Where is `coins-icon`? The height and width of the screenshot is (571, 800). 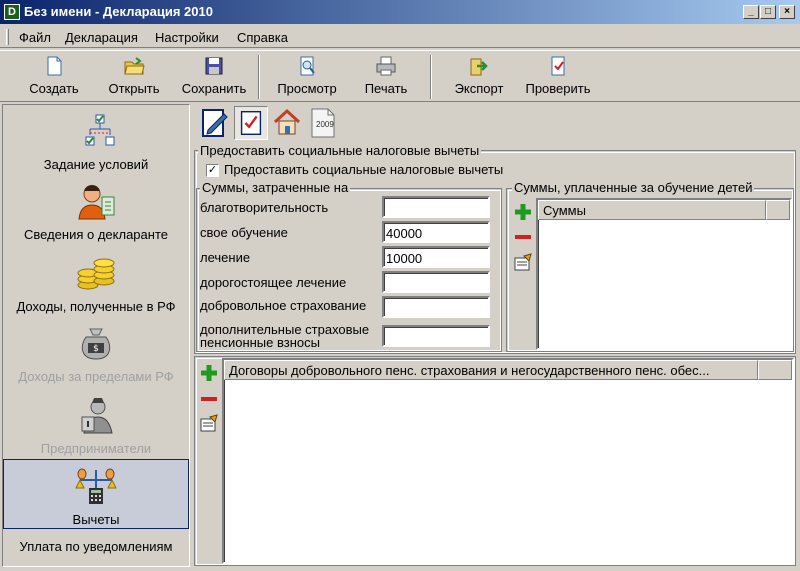 coins-icon is located at coordinates (96, 274).